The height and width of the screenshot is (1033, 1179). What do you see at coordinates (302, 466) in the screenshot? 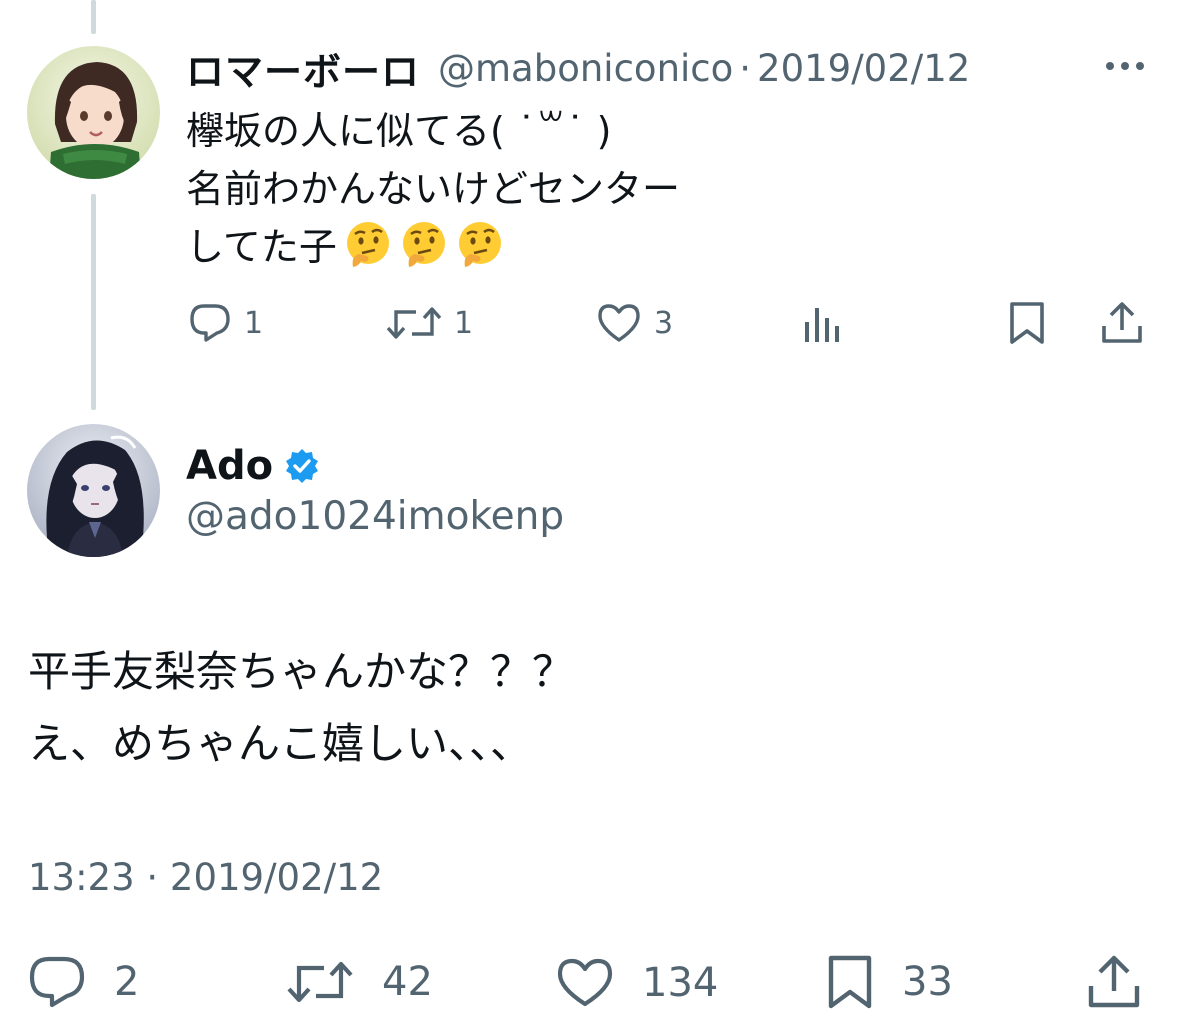
I see `verified-badge-icon` at bounding box center [302, 466].